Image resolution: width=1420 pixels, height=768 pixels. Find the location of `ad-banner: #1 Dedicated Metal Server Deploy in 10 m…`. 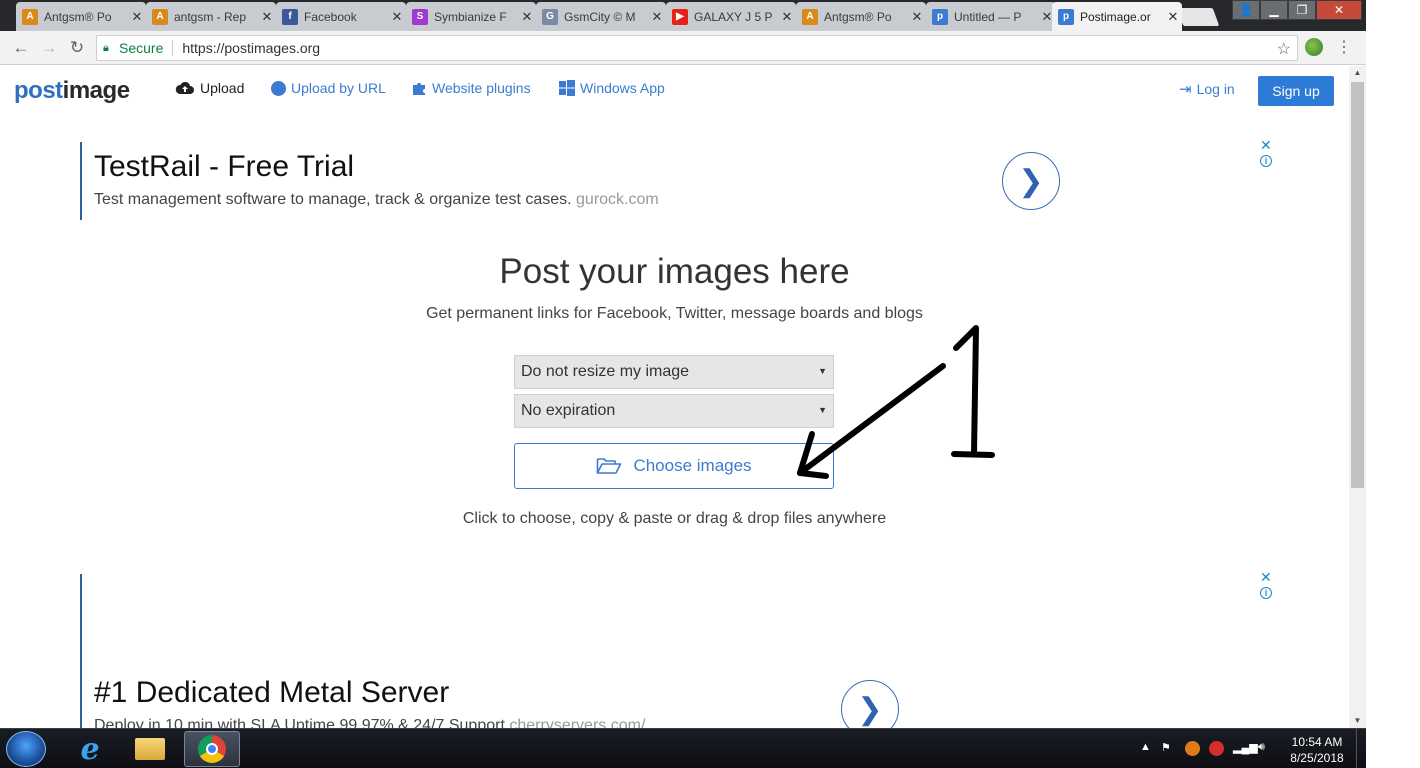

ad-banner: #1 Dedicated Metal Server Deploy in 10 m… is located at coordinates (580, 651).